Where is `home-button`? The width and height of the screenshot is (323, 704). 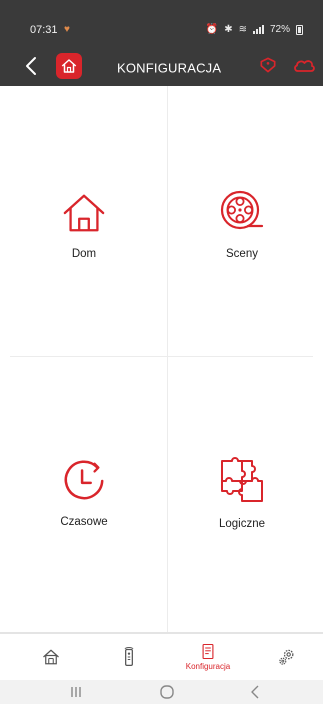 home-button is located at coordinates (69, 66).